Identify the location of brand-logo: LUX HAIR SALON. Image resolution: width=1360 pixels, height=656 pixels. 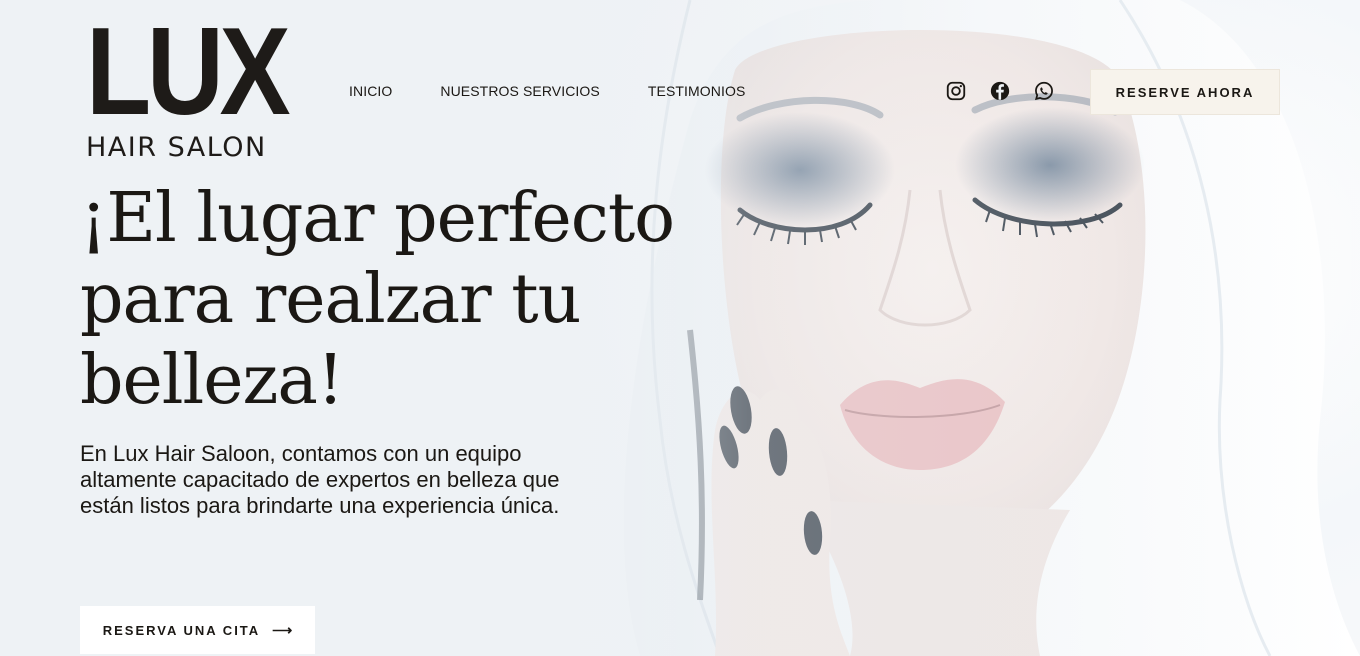
(196, 83).